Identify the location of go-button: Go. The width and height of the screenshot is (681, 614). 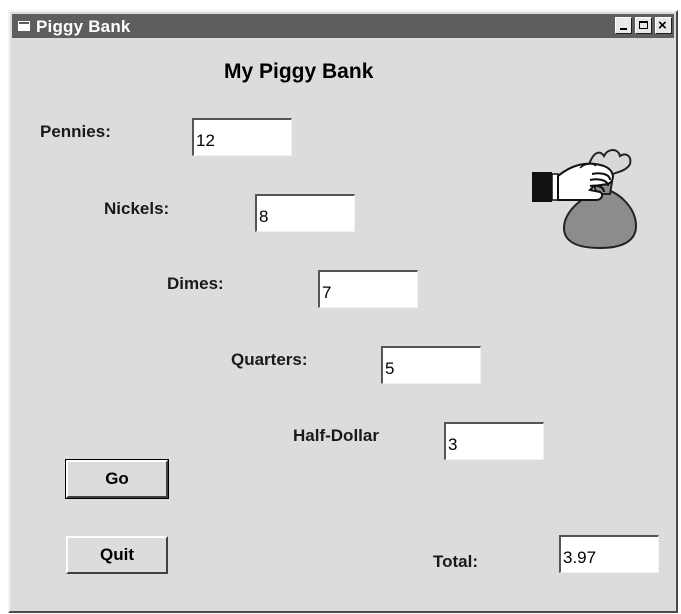
(117, 479).